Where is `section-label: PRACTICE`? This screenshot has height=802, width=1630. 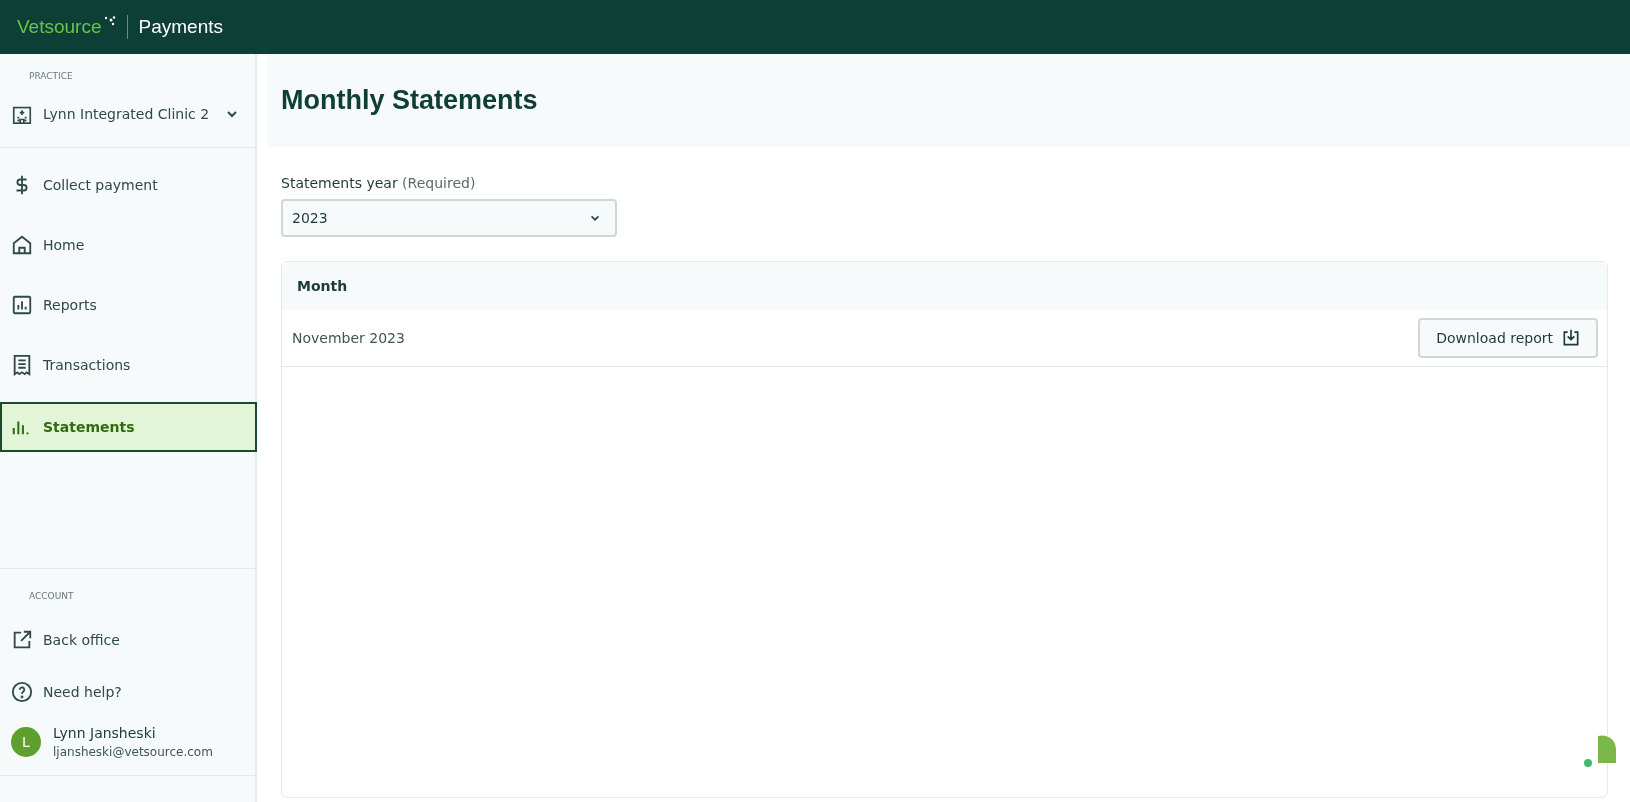 section-label: PRACTICE is located at coordinates (51, 75).